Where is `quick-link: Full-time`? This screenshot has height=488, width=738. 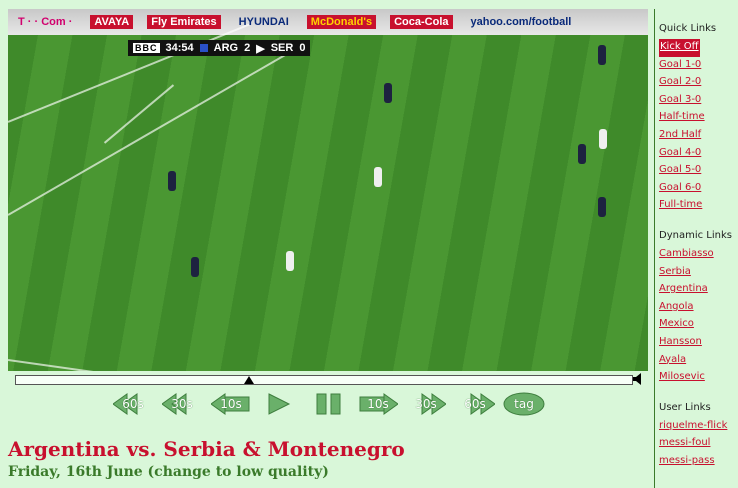
quick-link: Full-time is located at coordinates (698, 206).